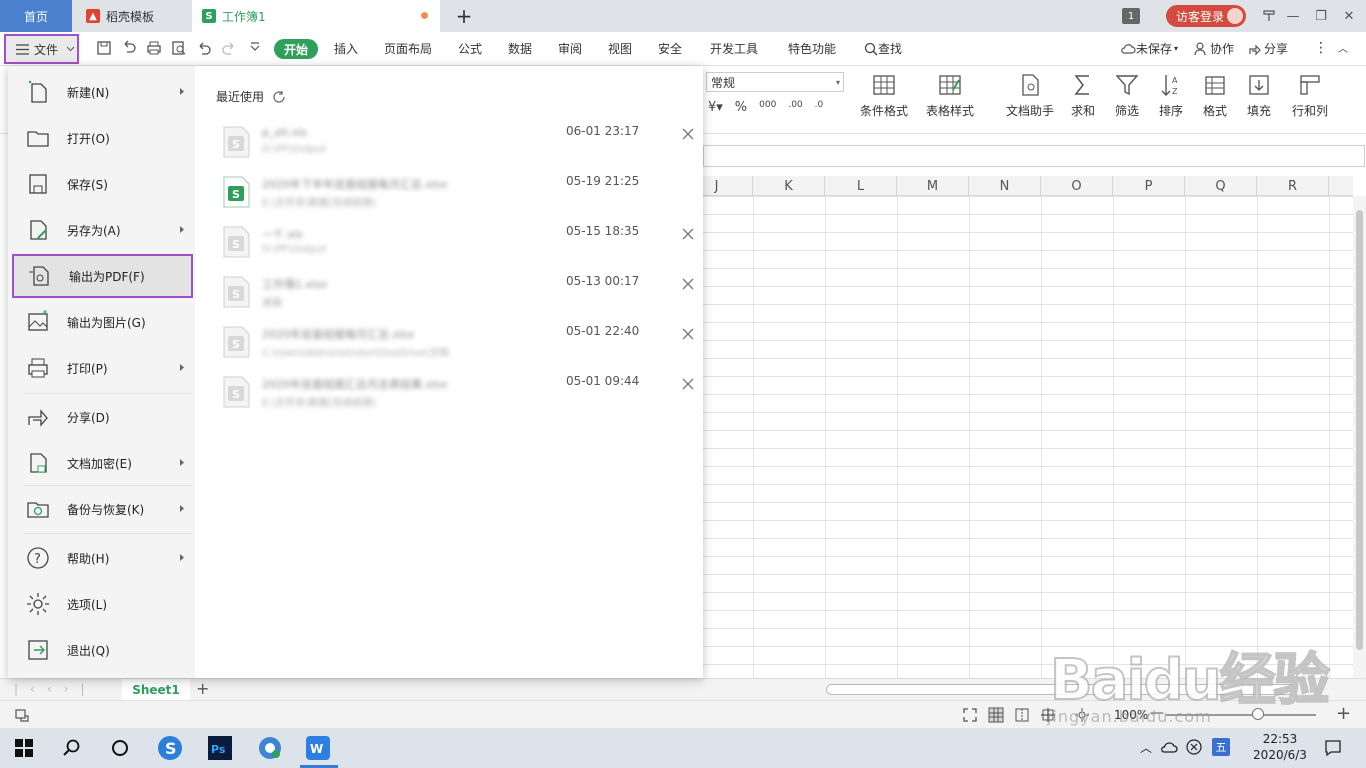 The width and height of the screenshot is (1366, 768). What do you see at coordinates (270, 748) in the screenshot?
I see `ie-browser-icon` at bounding box center [270, 748].